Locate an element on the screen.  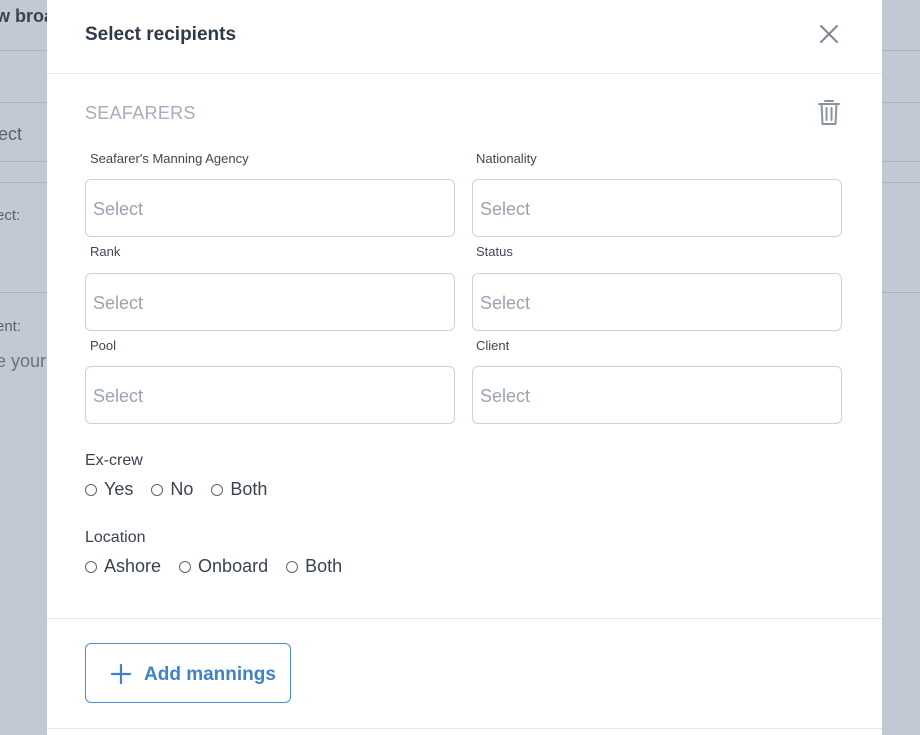
nationality-label: Nationality is located at coordinates (506, 158).